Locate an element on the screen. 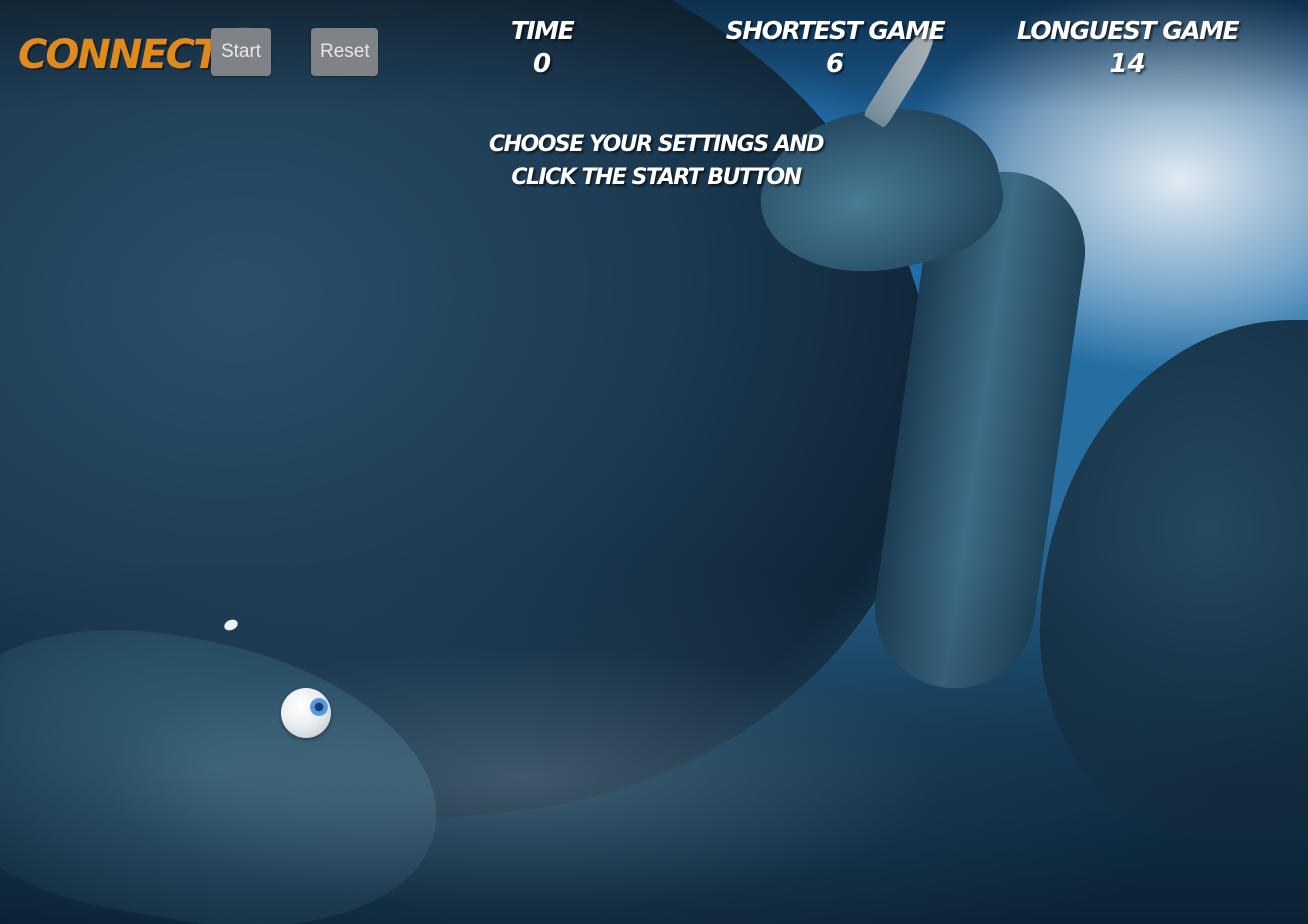 The width and height of the screenshot is (1308, 924). shortest-game-label: Shortest Game is located at coordinates (835, 30).